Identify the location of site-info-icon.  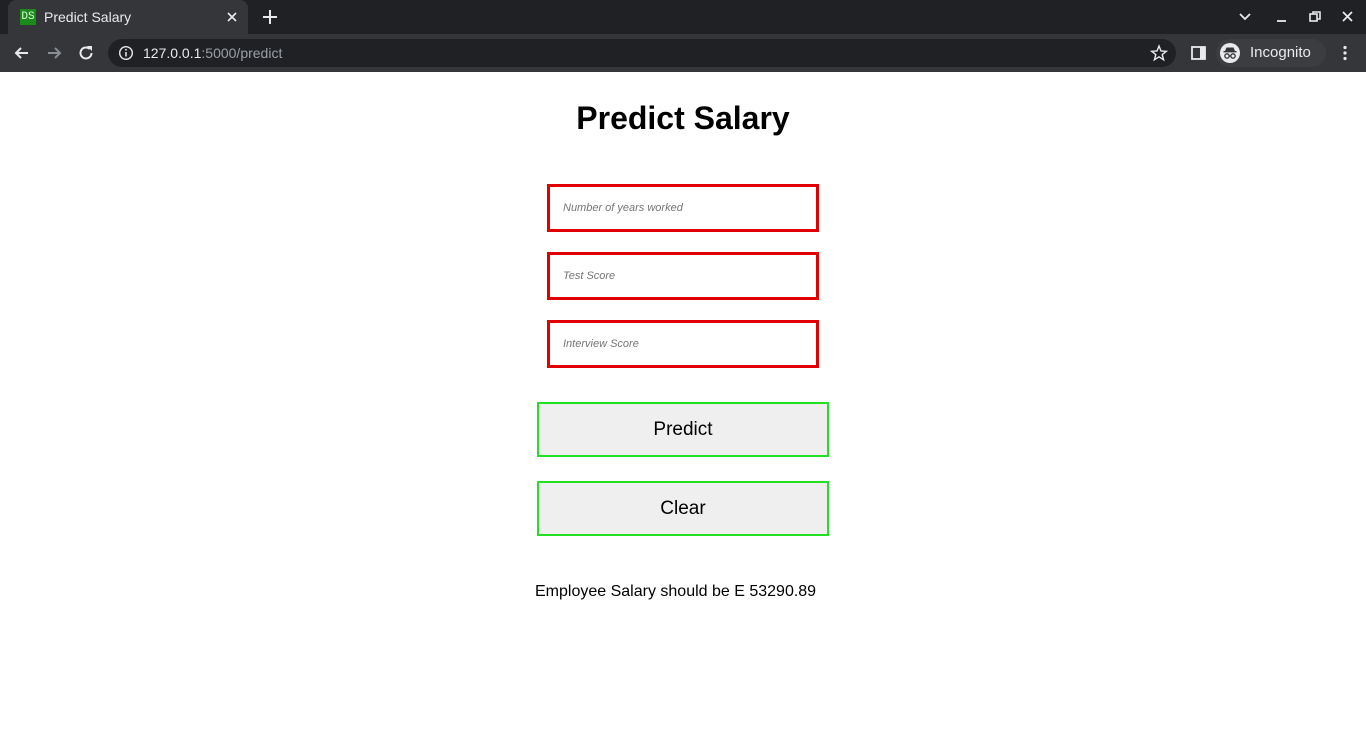
(126, 53).